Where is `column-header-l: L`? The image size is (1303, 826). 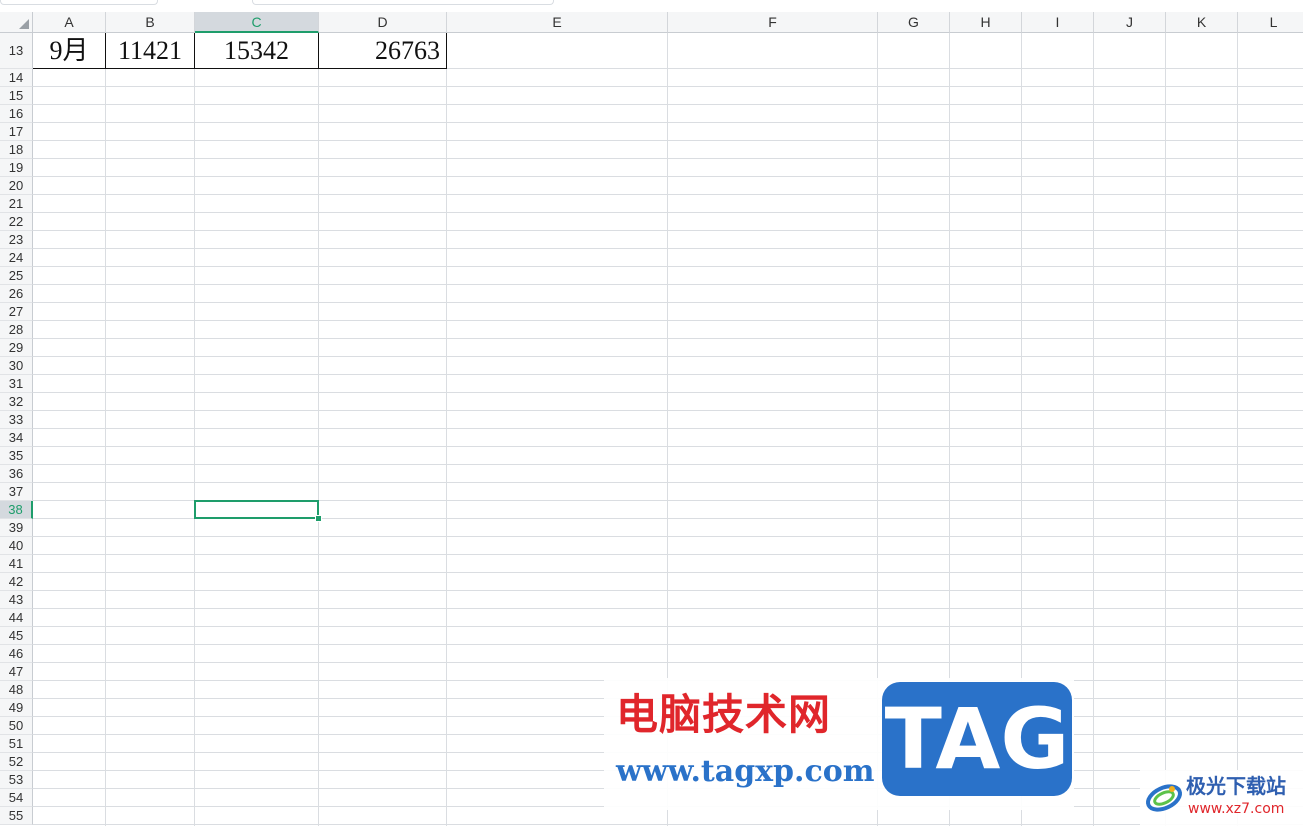
column-header-l: L is located at coordinates (1270, 22).